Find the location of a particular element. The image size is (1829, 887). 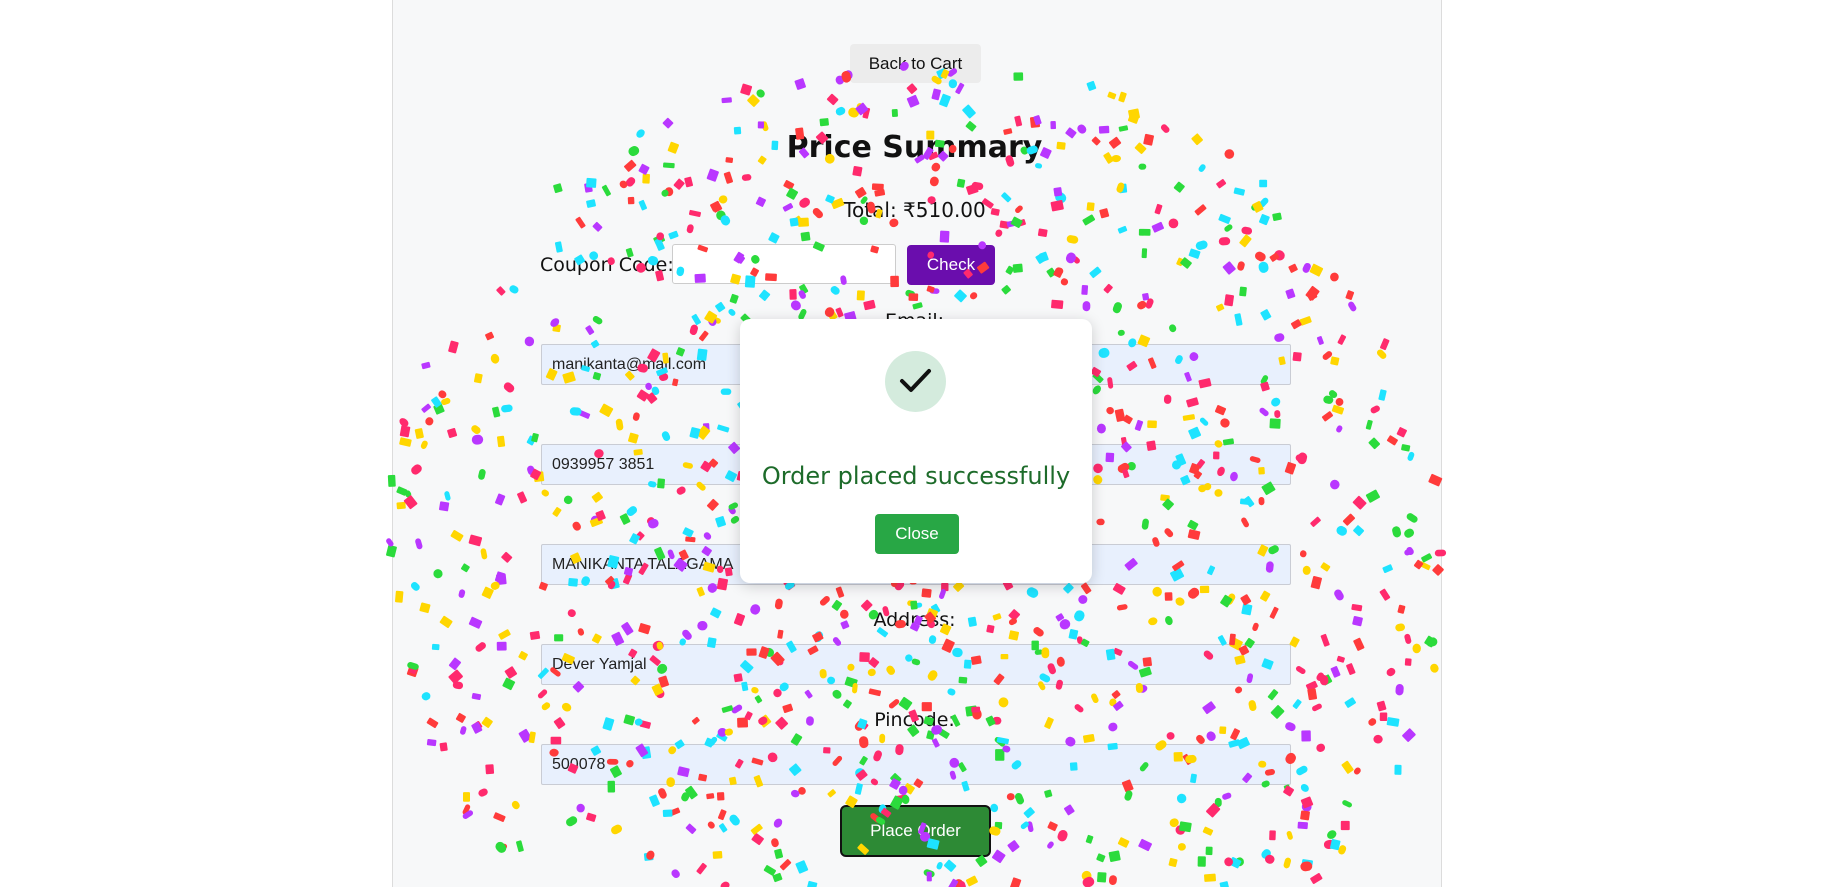

address-field is located at coordinates (916, 664).